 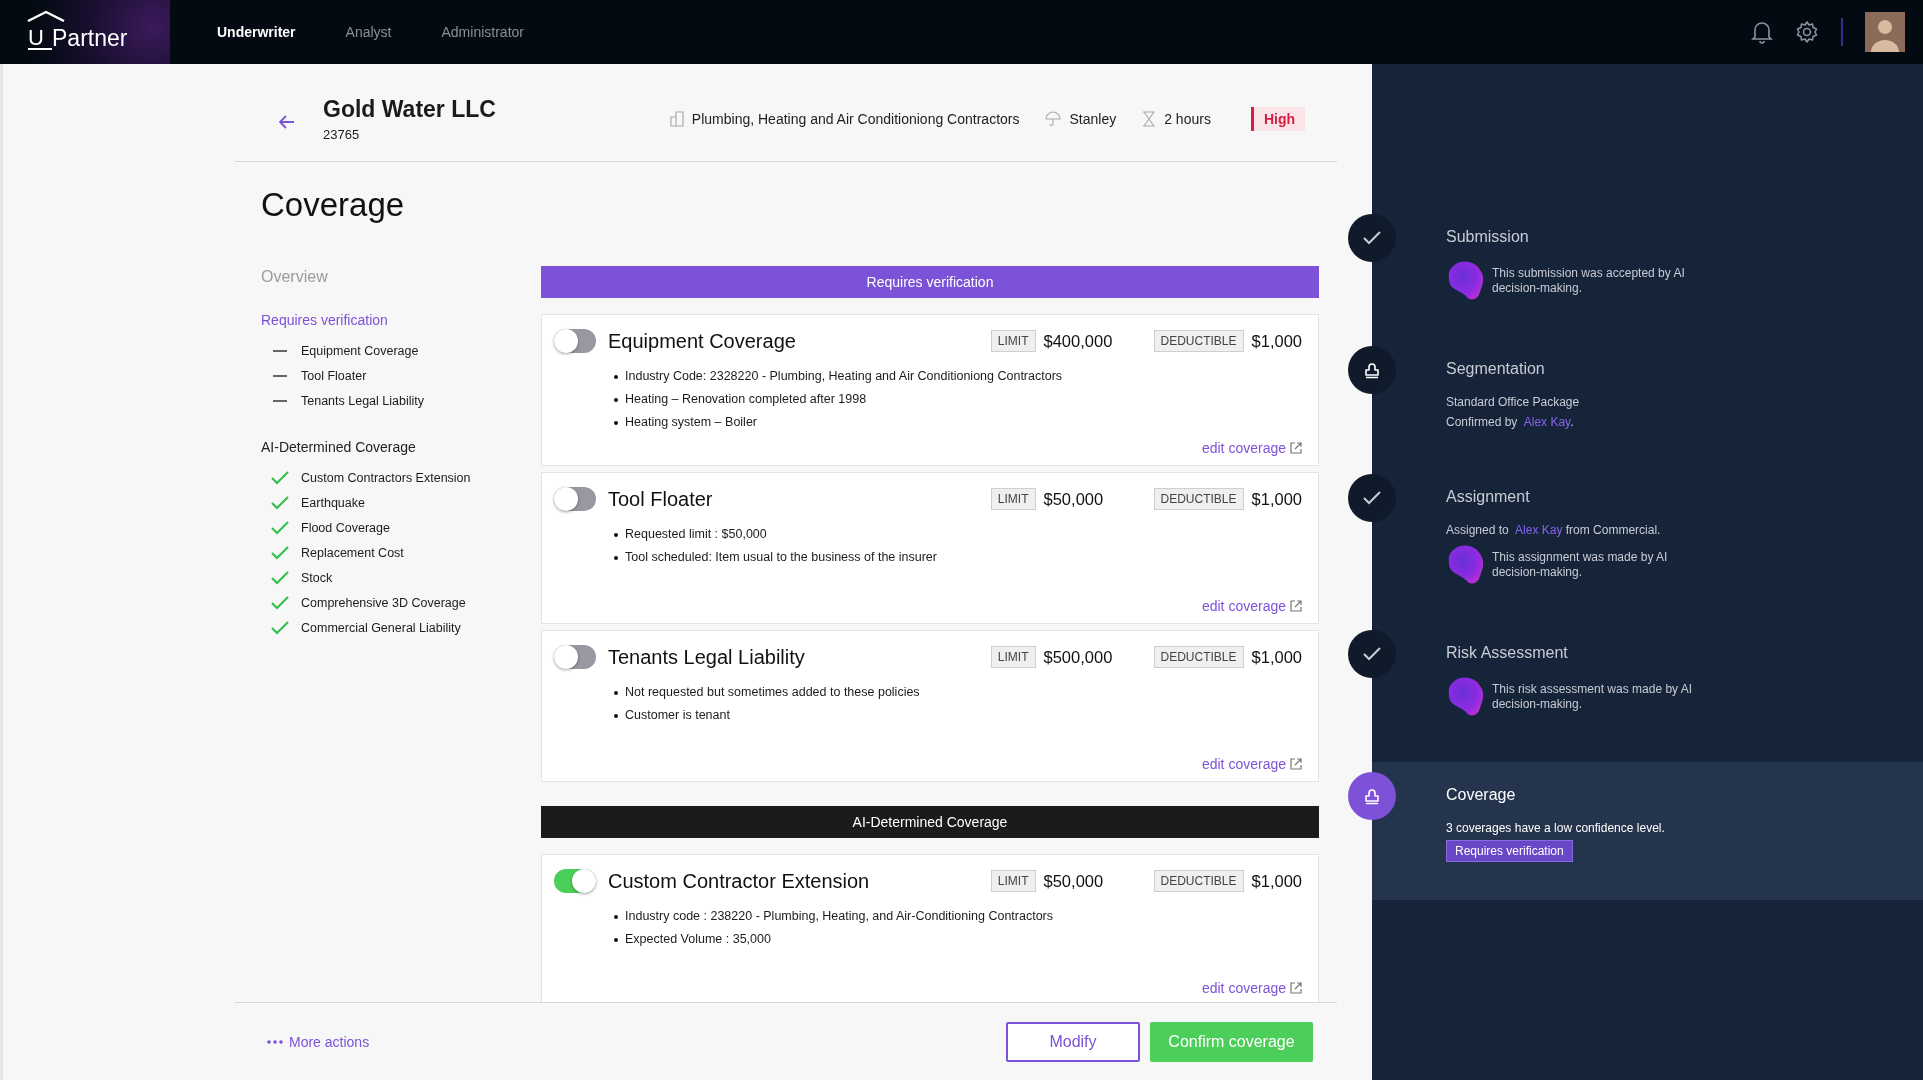 I want to click on ai-note: This submission was accepted by AI decision-making., so click(x=1589, y=281).